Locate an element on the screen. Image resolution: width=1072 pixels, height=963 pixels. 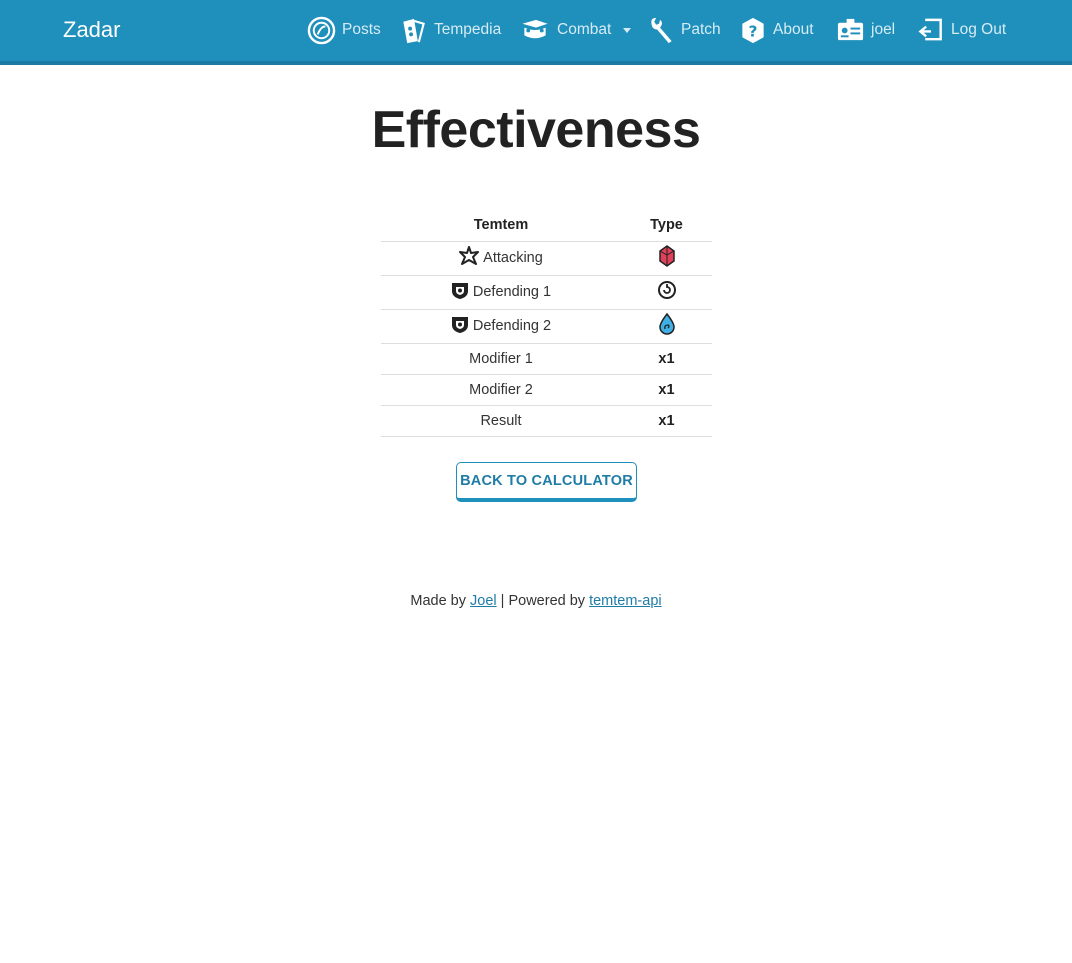
footer-made-by: Made by is located at coordinates (438, 601).